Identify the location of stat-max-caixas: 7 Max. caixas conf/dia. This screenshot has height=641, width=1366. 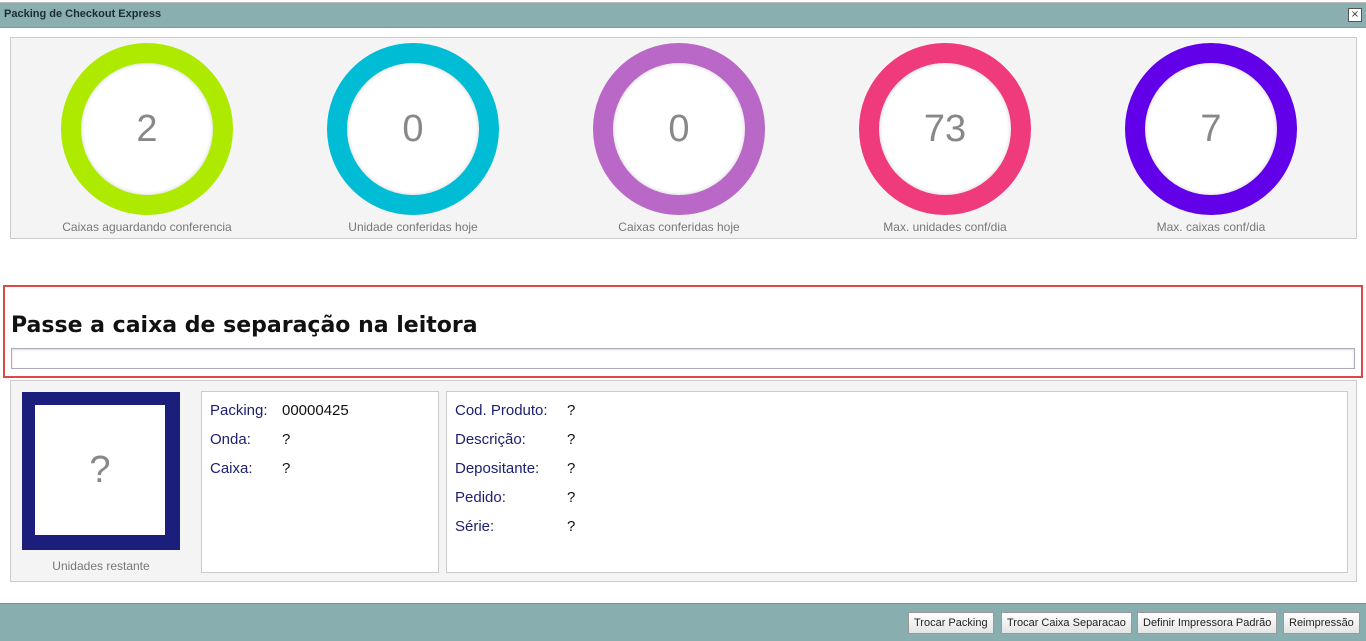
(1211, 138).